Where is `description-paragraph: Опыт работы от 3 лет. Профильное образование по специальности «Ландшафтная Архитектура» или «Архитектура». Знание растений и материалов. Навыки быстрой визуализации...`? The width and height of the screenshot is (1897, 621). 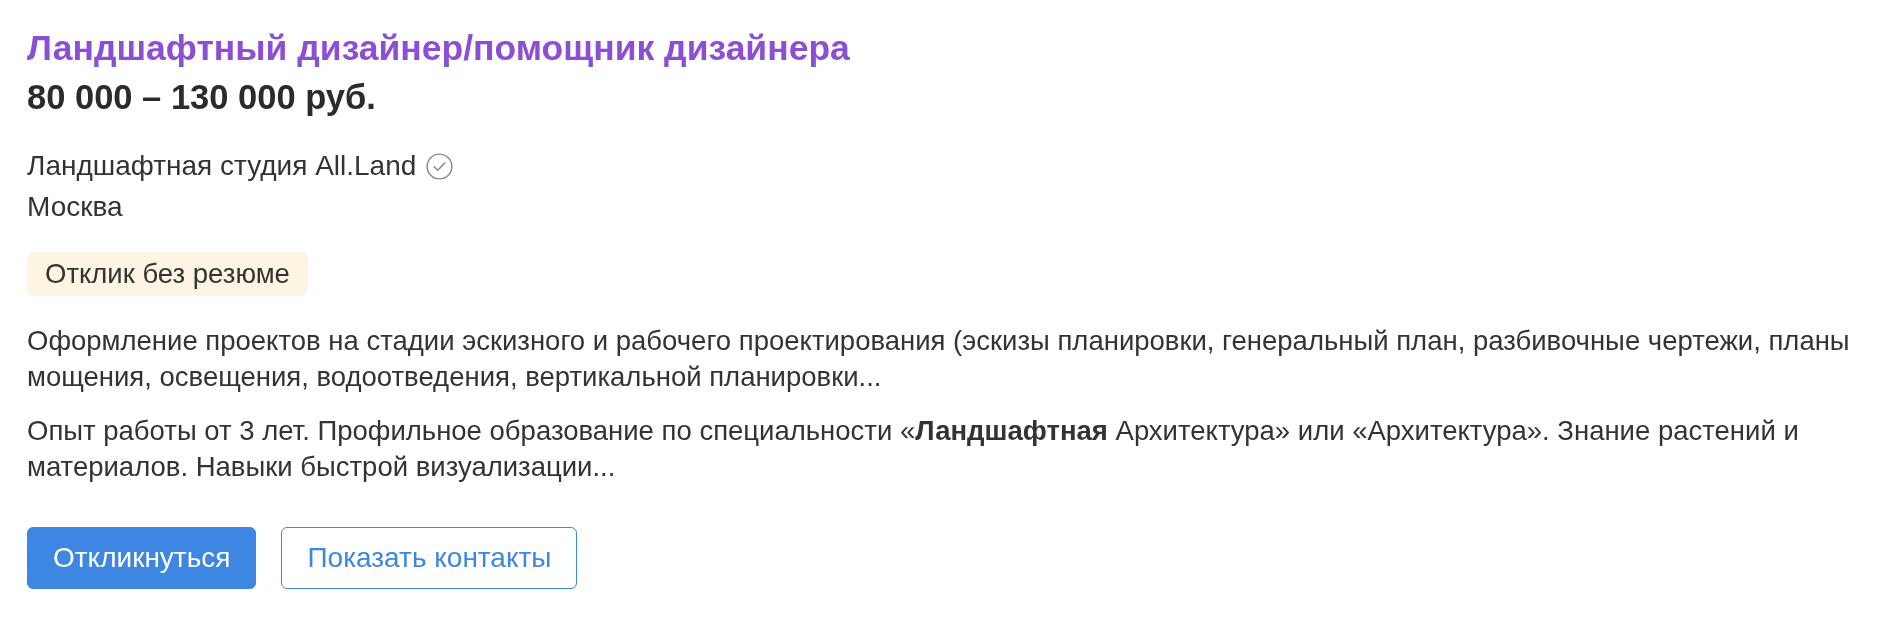
description-paragraph: Опыт работы от 3 лет. Профильное образование по специальности «Ландшафтная Архитектура» или «Архитектура». Знание растений и материалов. Навыки быстрой визуализации... is located at coordinates (913, 449).